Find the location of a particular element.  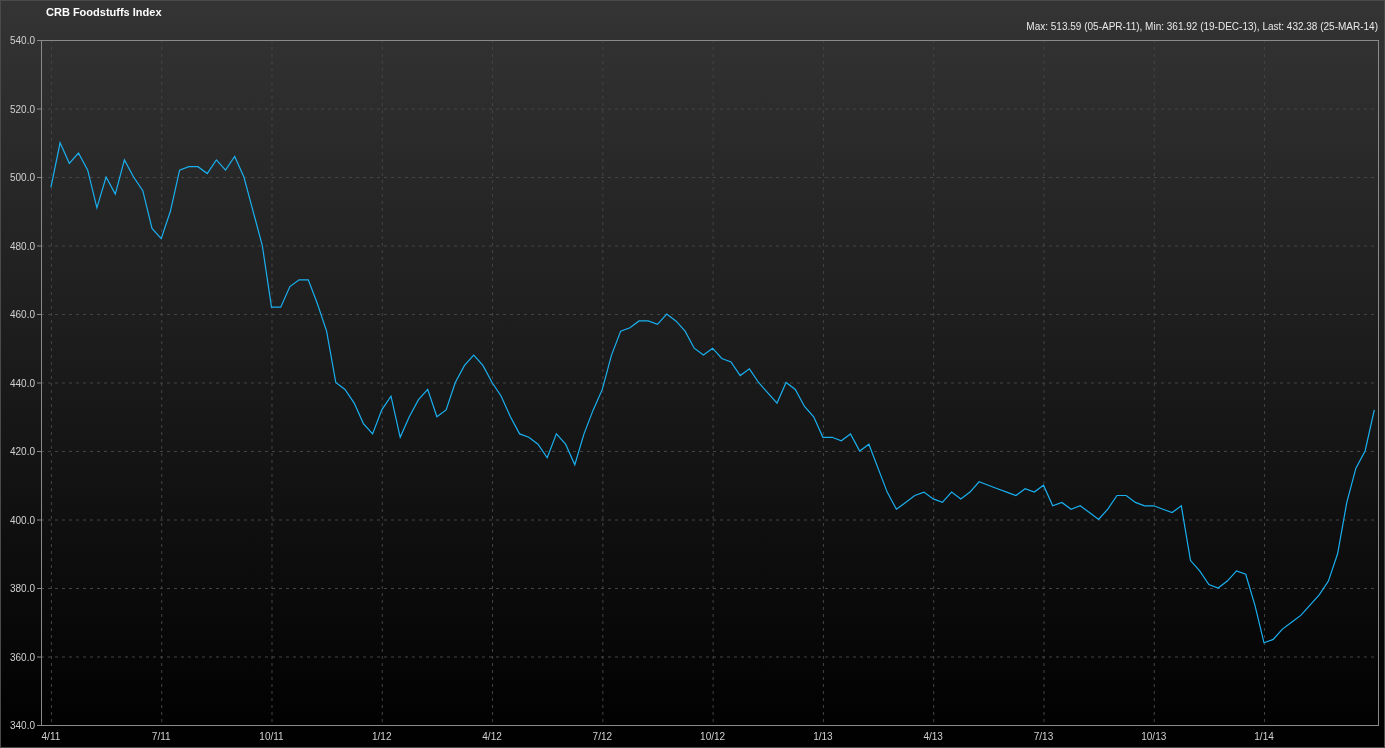

y-tick-label: 420.0 is located at coordinates (22, 451).